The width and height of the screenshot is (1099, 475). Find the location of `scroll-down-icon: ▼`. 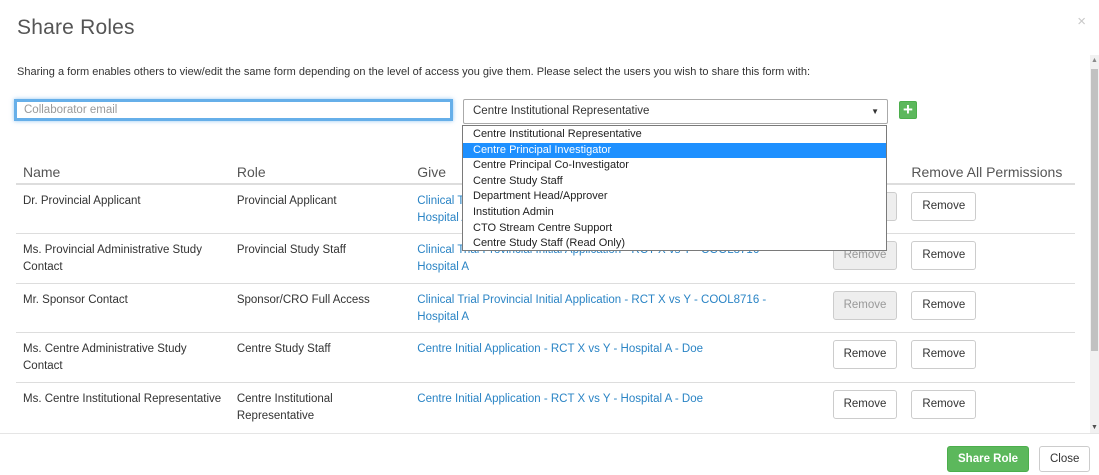

scroll-down-icon: ▼ is located at coordinates (1094, 427).